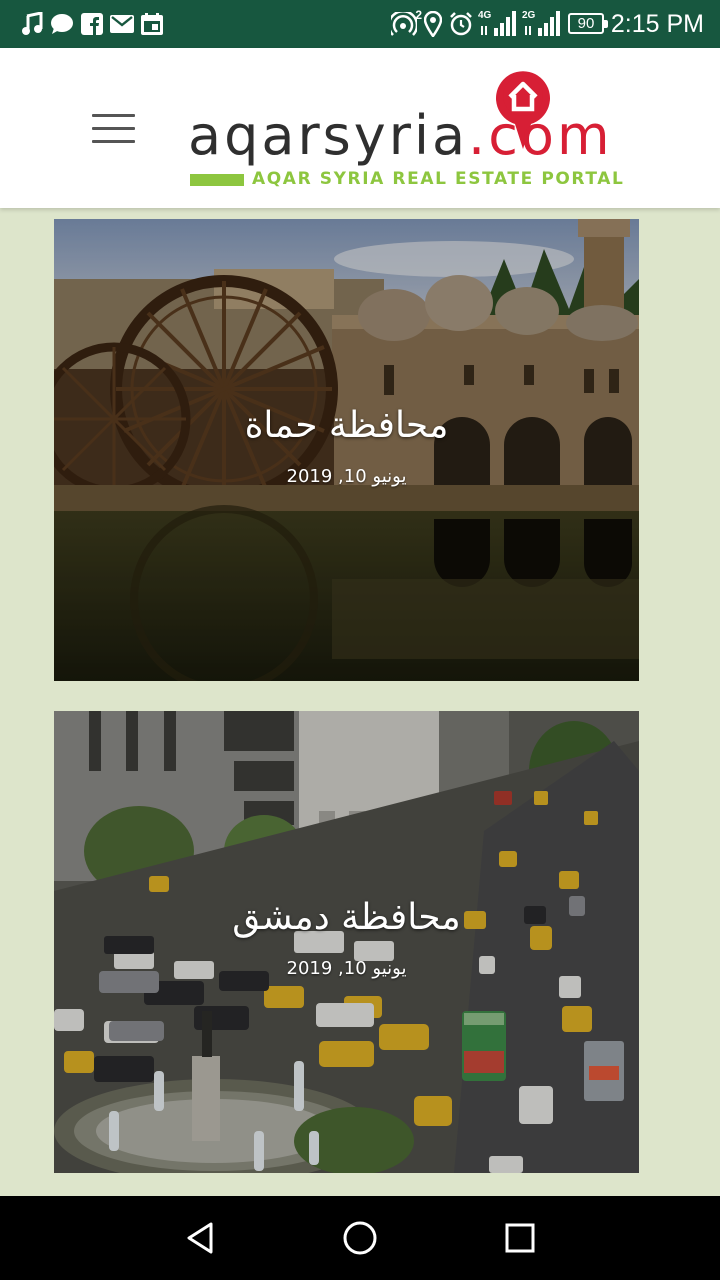 The image size is (720, 1280). I want to click on battery-level: 90, so click(586, 23).